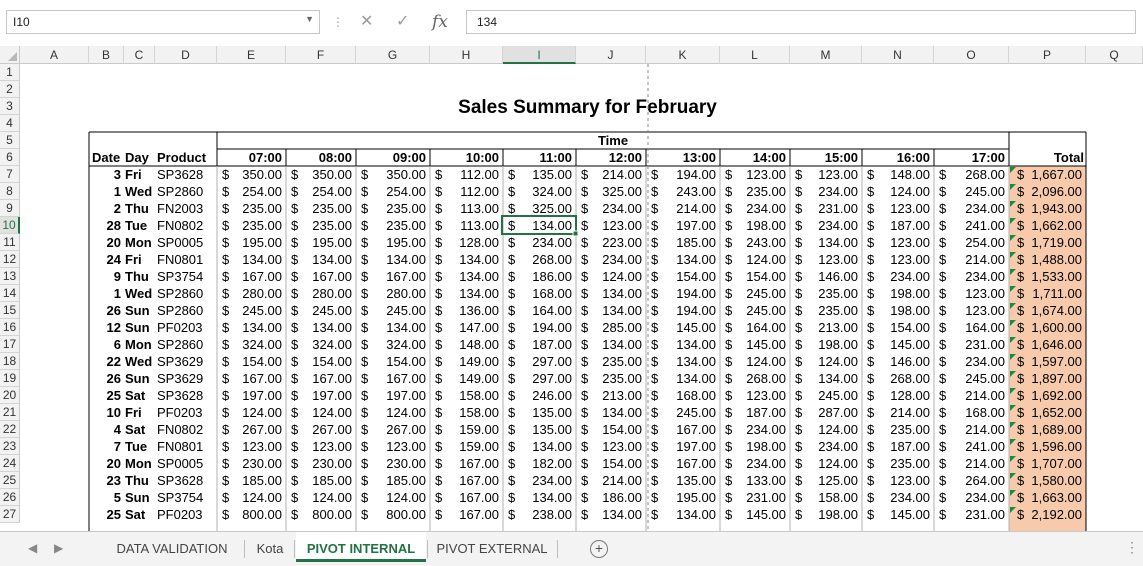 This screenshot has width=1143, height=566. I want to click on row-header: 4, so click(10, 123).